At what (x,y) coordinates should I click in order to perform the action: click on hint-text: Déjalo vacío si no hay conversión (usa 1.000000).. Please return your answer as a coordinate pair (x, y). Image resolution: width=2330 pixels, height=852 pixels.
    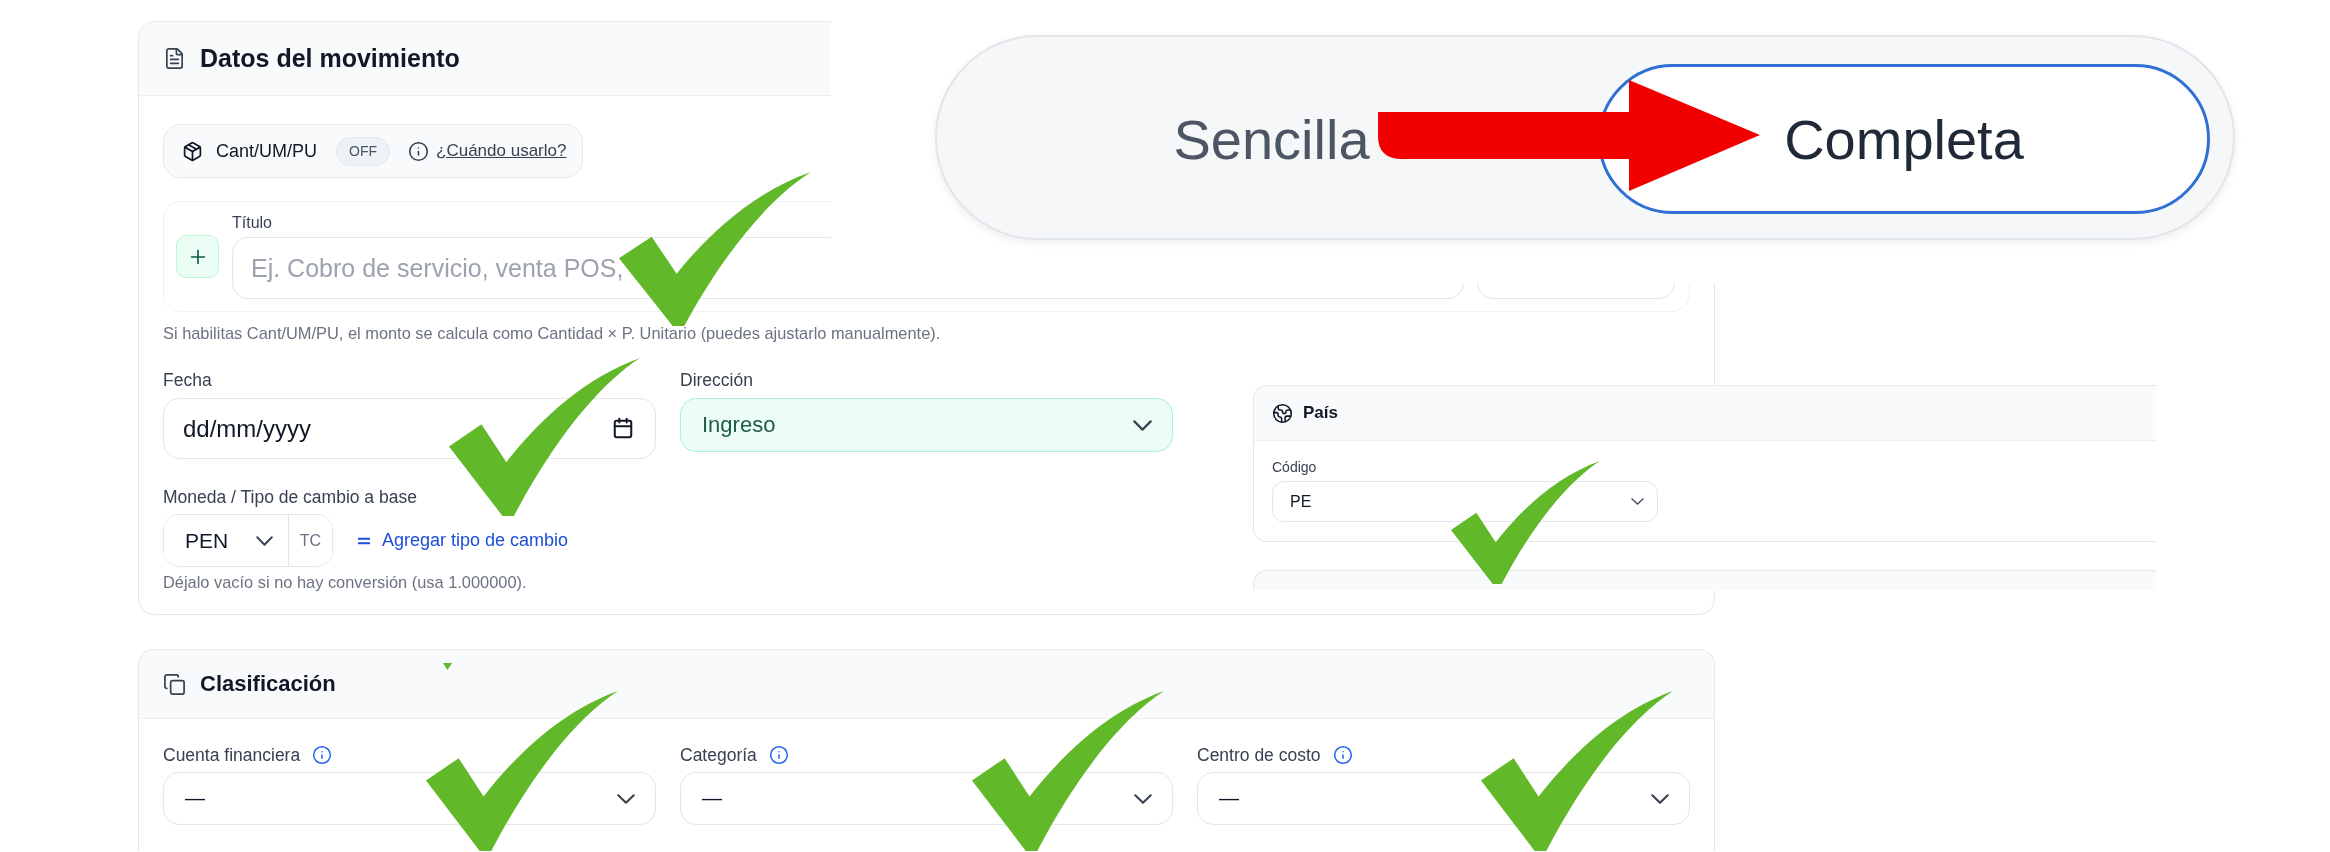
    Looking at the image, I should click on (345, 582).